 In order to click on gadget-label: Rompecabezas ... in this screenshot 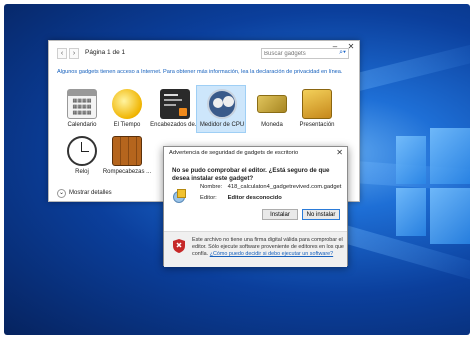, I will do `click(127, 172)`.